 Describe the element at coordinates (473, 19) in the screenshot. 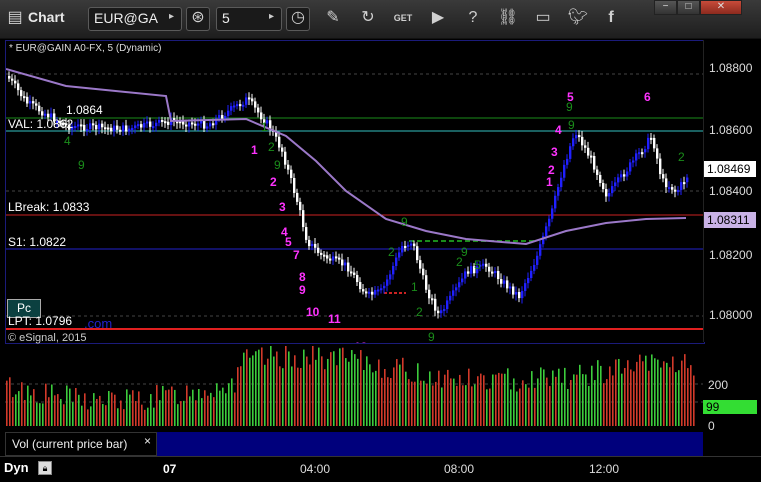

I see `help-icon: ?` at that location.